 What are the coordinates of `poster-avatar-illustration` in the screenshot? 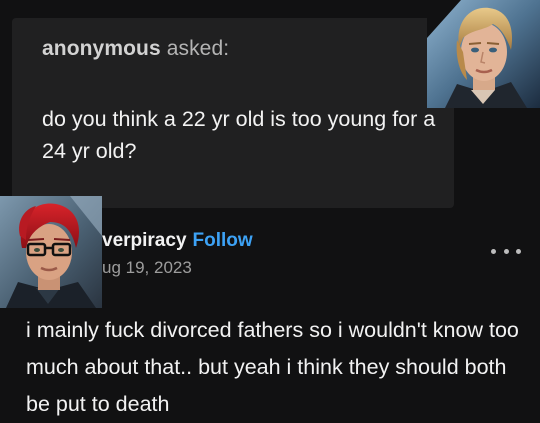 It's located at (51, 252).